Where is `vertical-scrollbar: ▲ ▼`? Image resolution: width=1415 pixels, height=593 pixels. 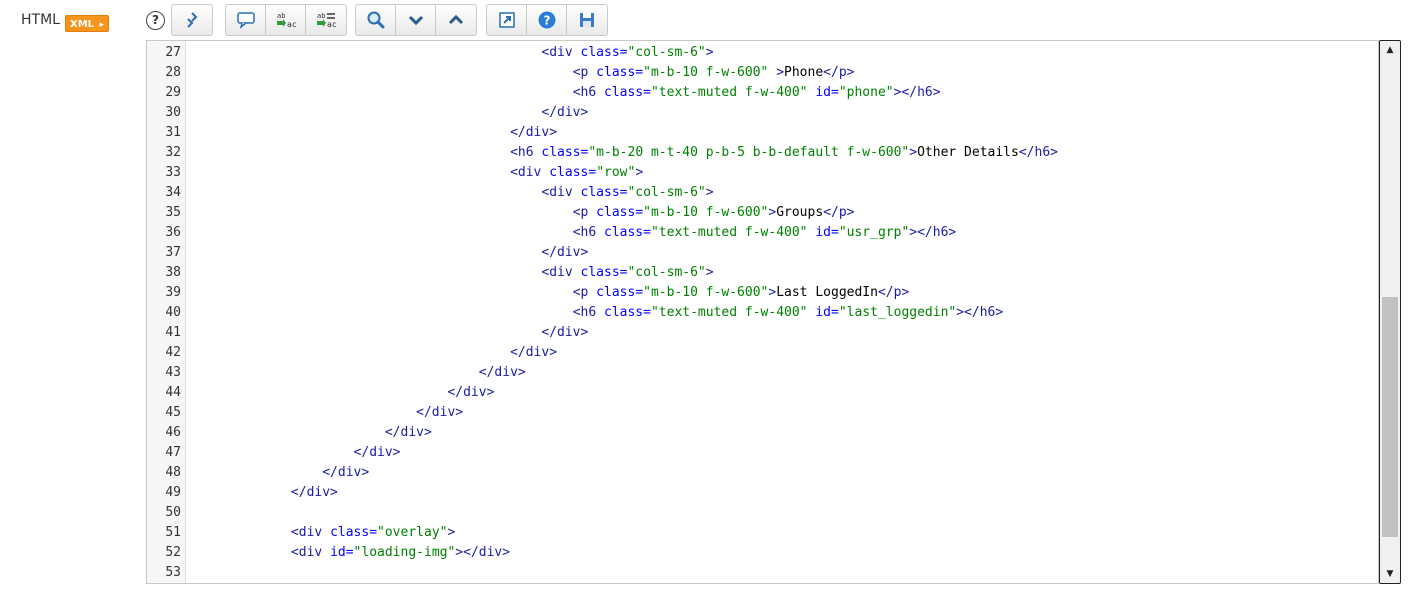 vertical-scrollbar: ▲ ▼ is located at coordinates (1390, 312).